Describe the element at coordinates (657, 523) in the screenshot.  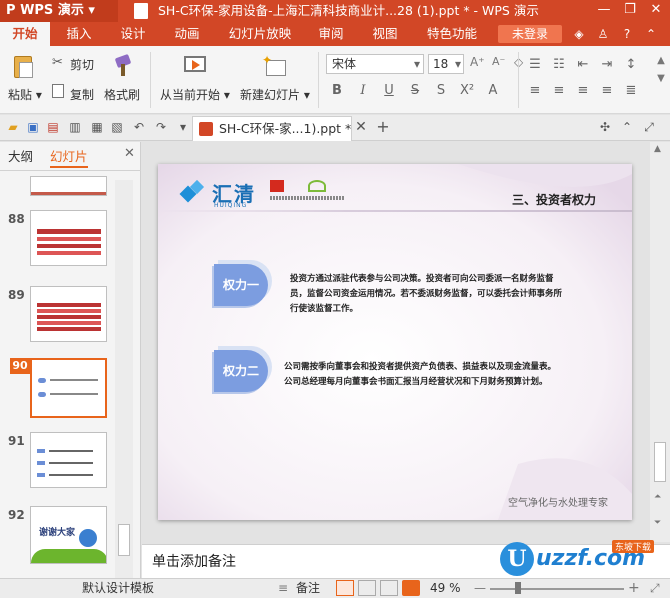
I see `next-slide-icon: ⏷` at that location.